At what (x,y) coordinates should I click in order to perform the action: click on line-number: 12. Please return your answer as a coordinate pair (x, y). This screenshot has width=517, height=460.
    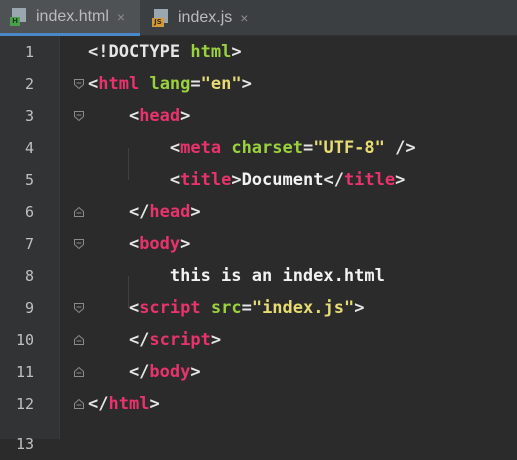
    Looking at the image, I should click on (24, 404).